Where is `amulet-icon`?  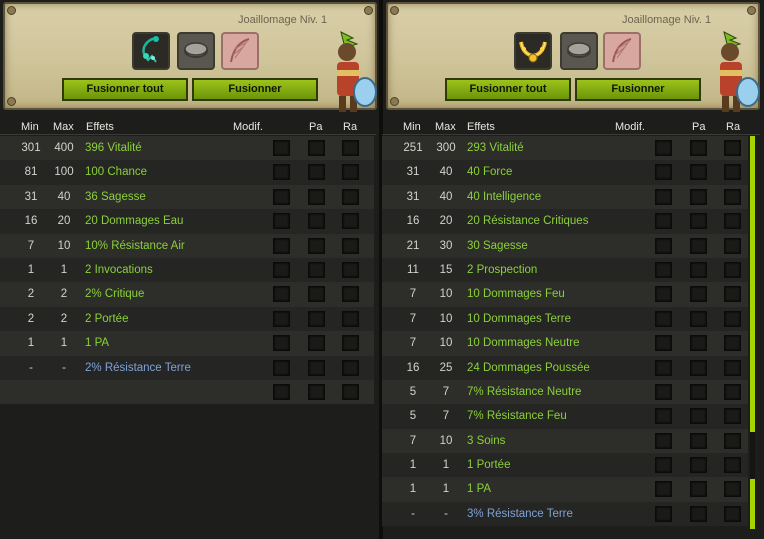
amulet-icon is located at coordinates (150, 49).